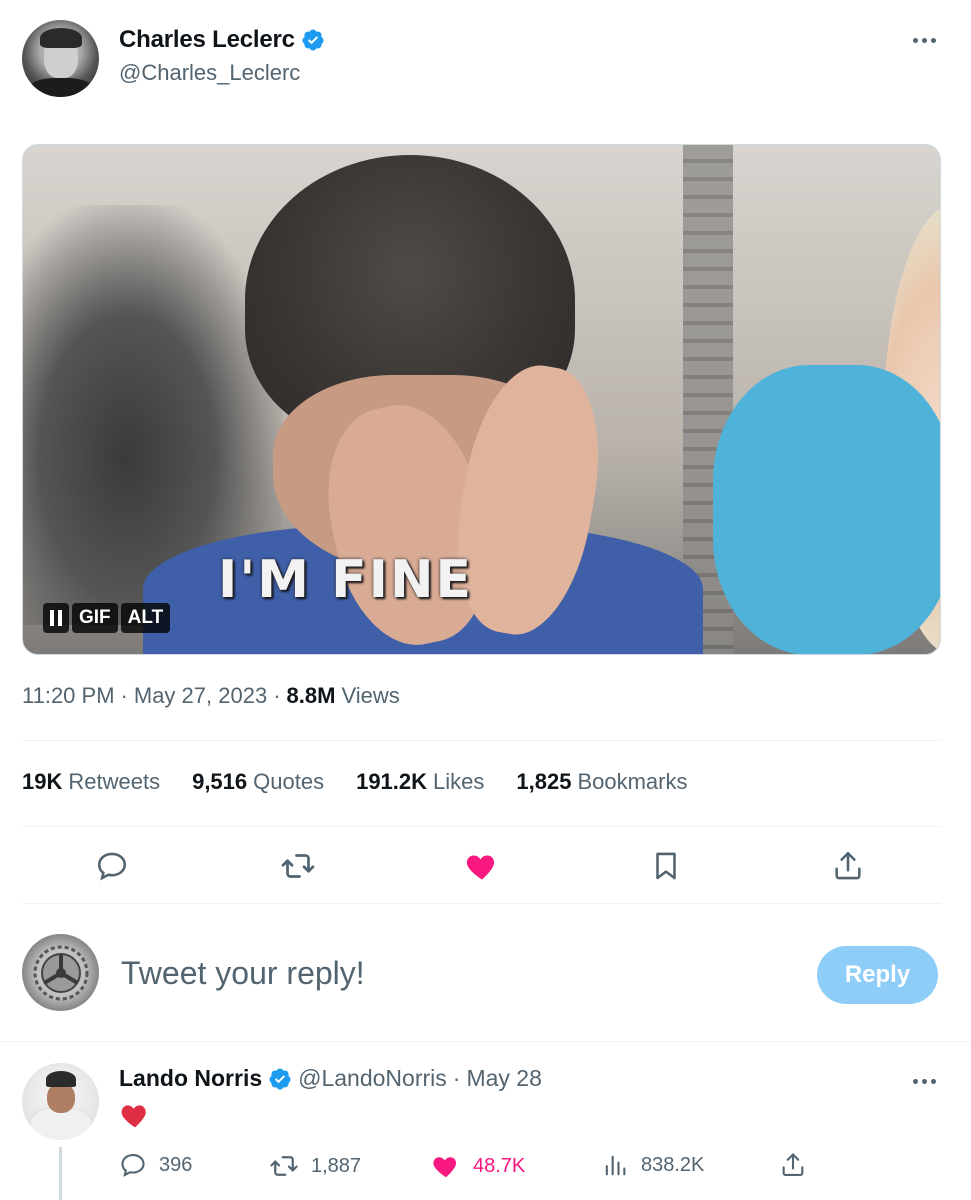 The height and width of the screenshot is (1200, 971). I want to click on likes-count: 191.2K, so click(392, 781).